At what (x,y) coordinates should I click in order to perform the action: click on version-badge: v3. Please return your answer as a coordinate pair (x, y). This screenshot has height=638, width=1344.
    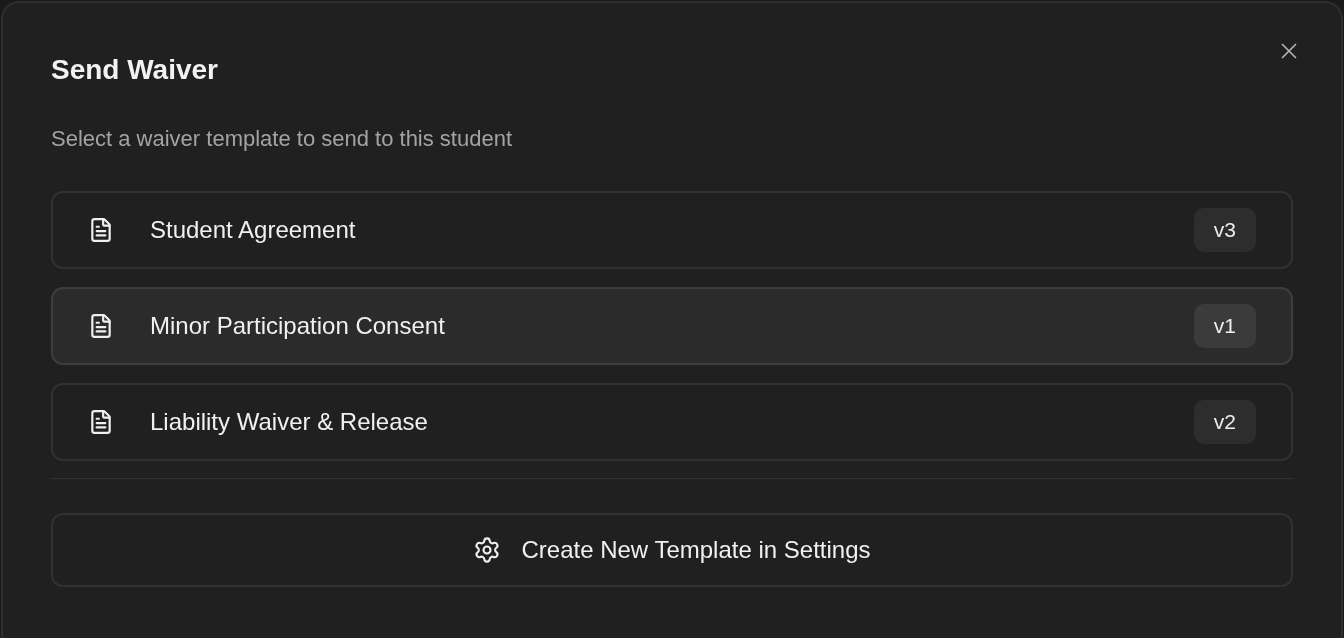
    Looking at the image, I should click on (1224, 230).